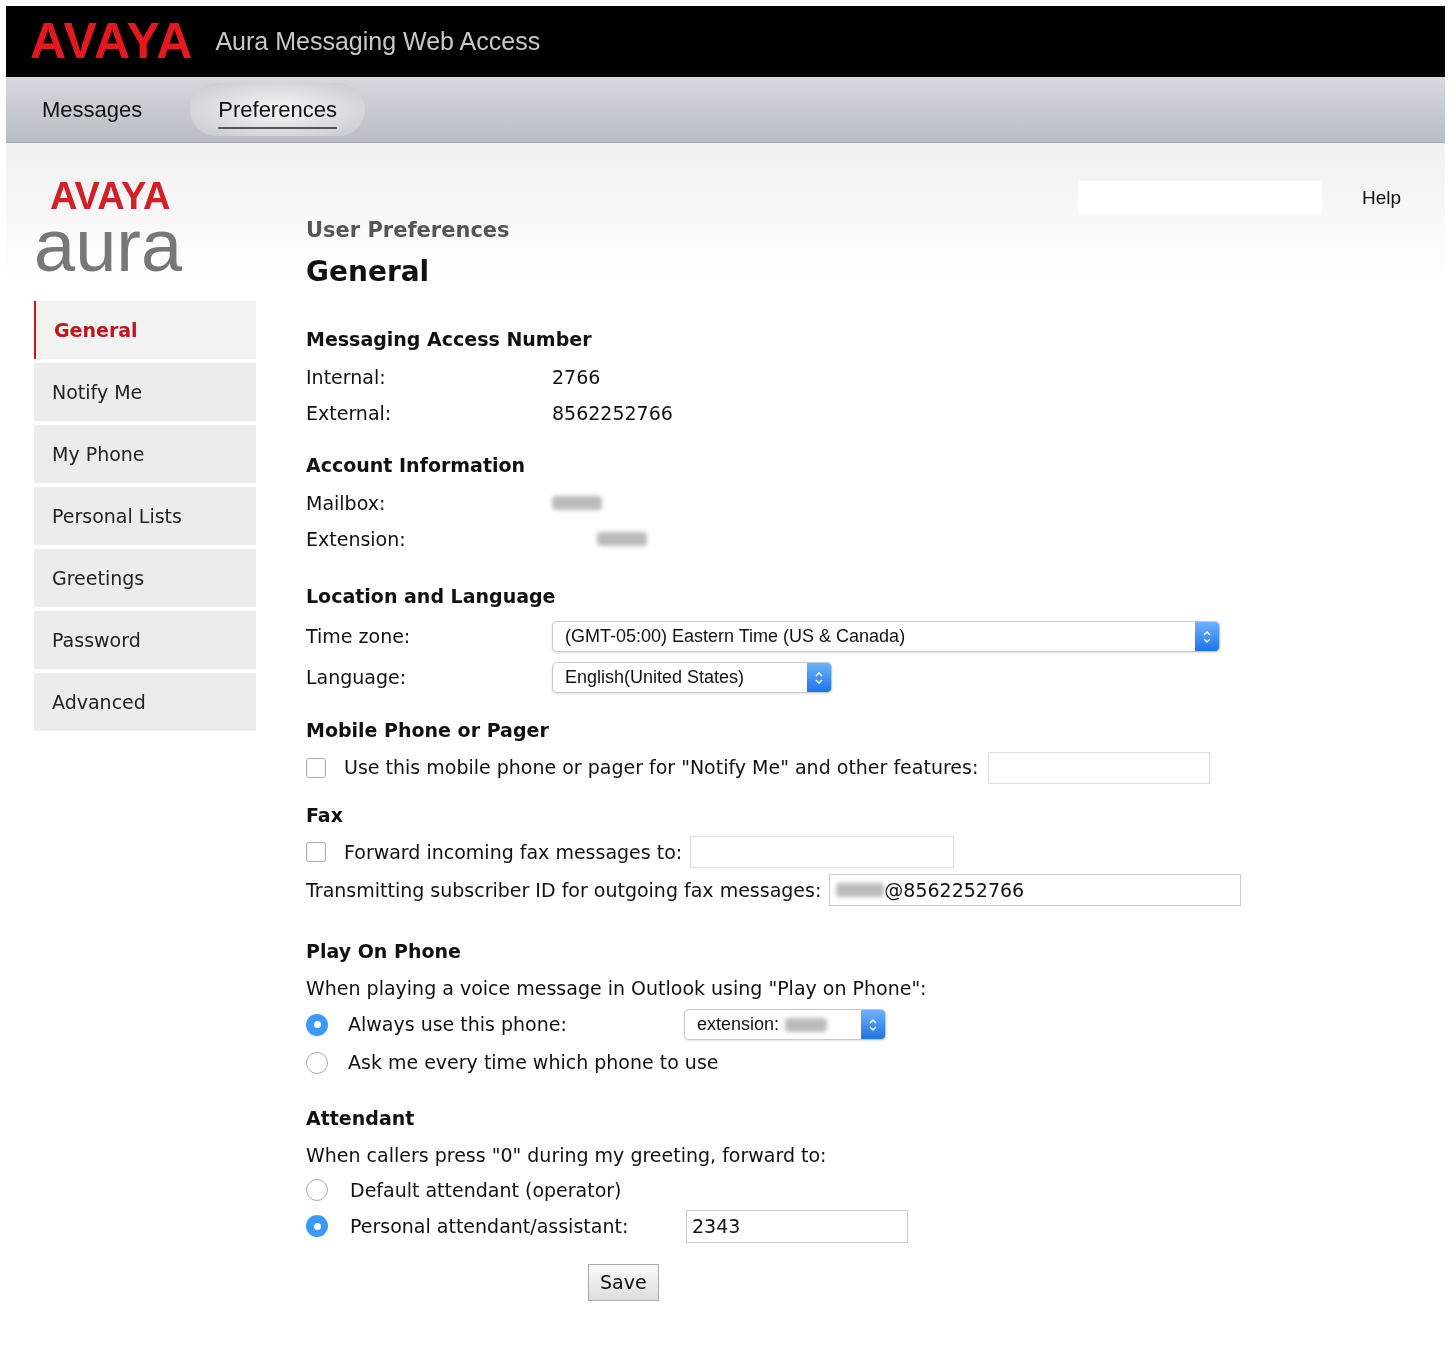 This screenshot has width=1451, height=1349. What do you see at coordinates (145, 578) in the screenshot?
I see `sidebar-item: Greetings` at bounding box center [145, 578].